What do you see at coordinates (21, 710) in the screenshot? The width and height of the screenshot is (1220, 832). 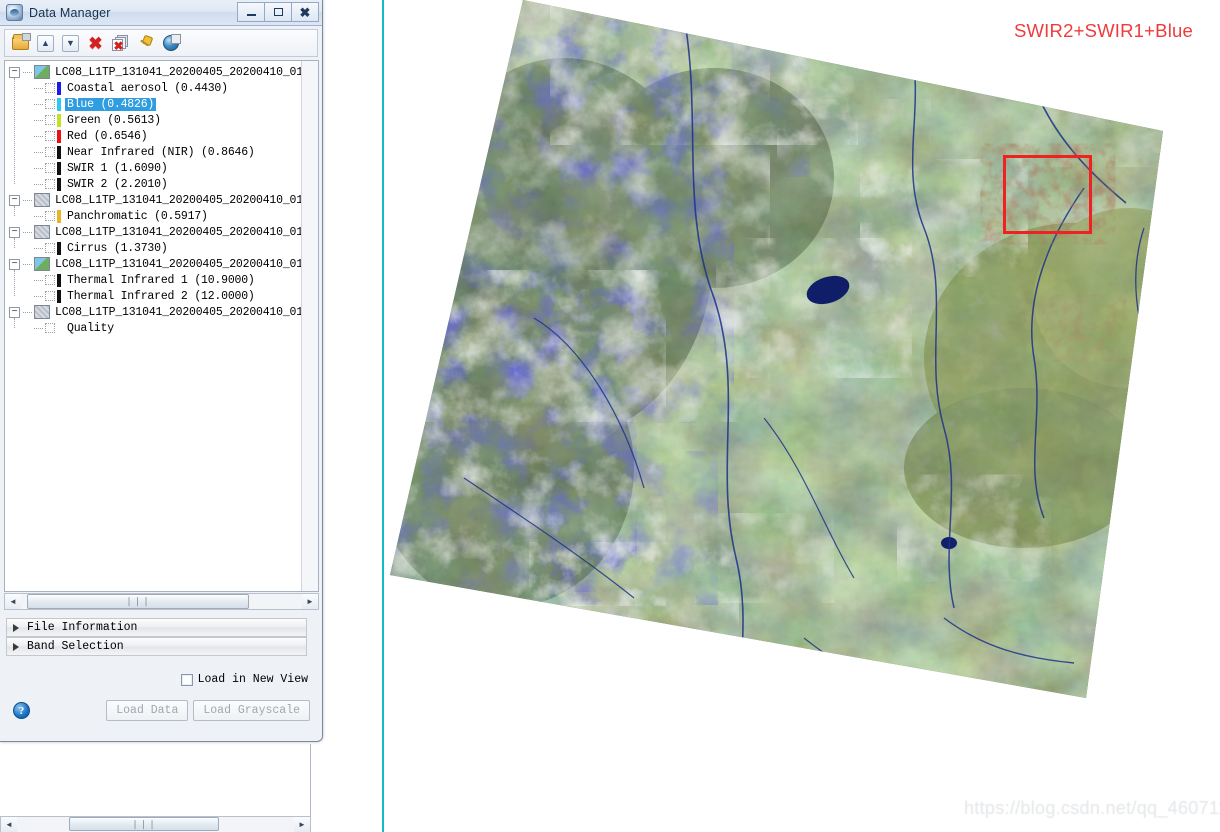 I see `help-icon: ?` at bounding box center [21, 710].